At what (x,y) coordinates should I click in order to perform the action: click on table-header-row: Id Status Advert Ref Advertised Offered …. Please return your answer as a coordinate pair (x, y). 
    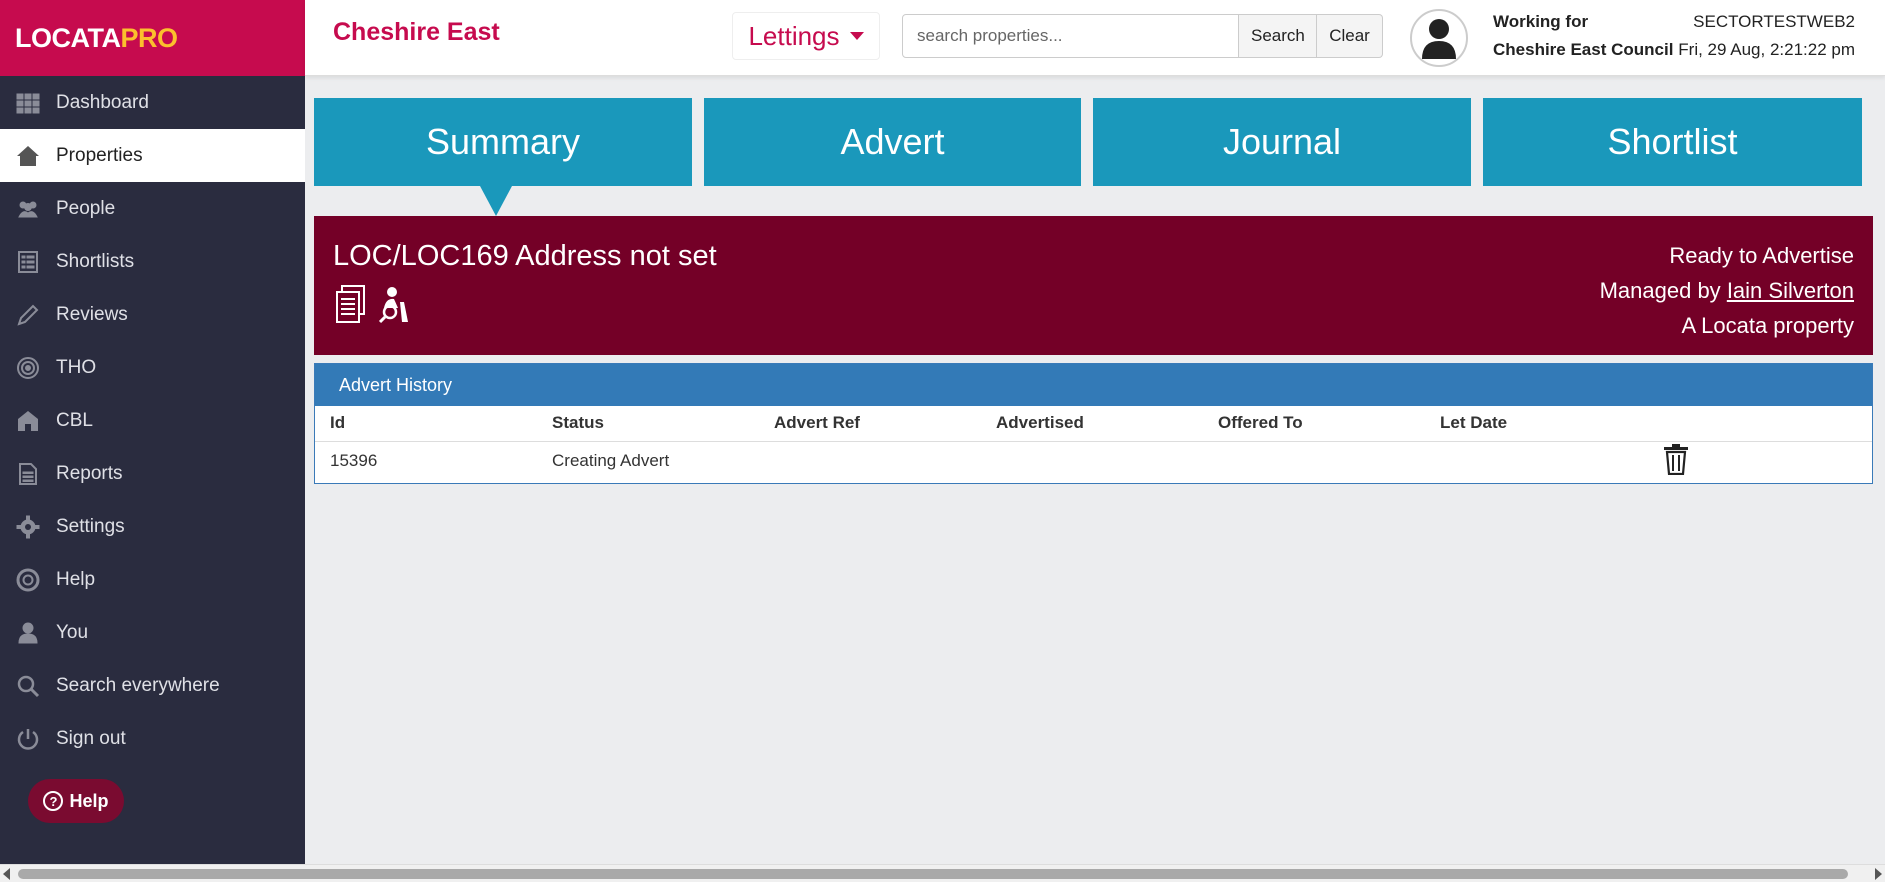
    Looking at the image, I should click on (1093, 424).